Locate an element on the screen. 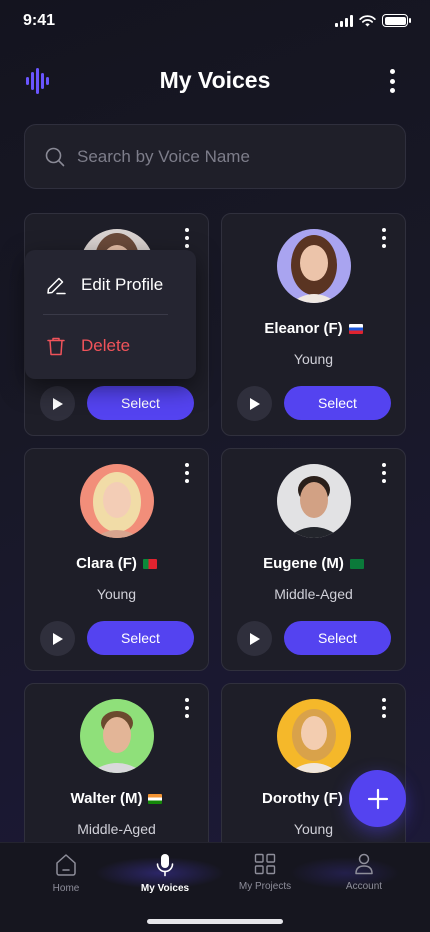 This screenshot has width=430, height=932. edit-profile-label: Edit Profile is located at coordinates (122, 284).